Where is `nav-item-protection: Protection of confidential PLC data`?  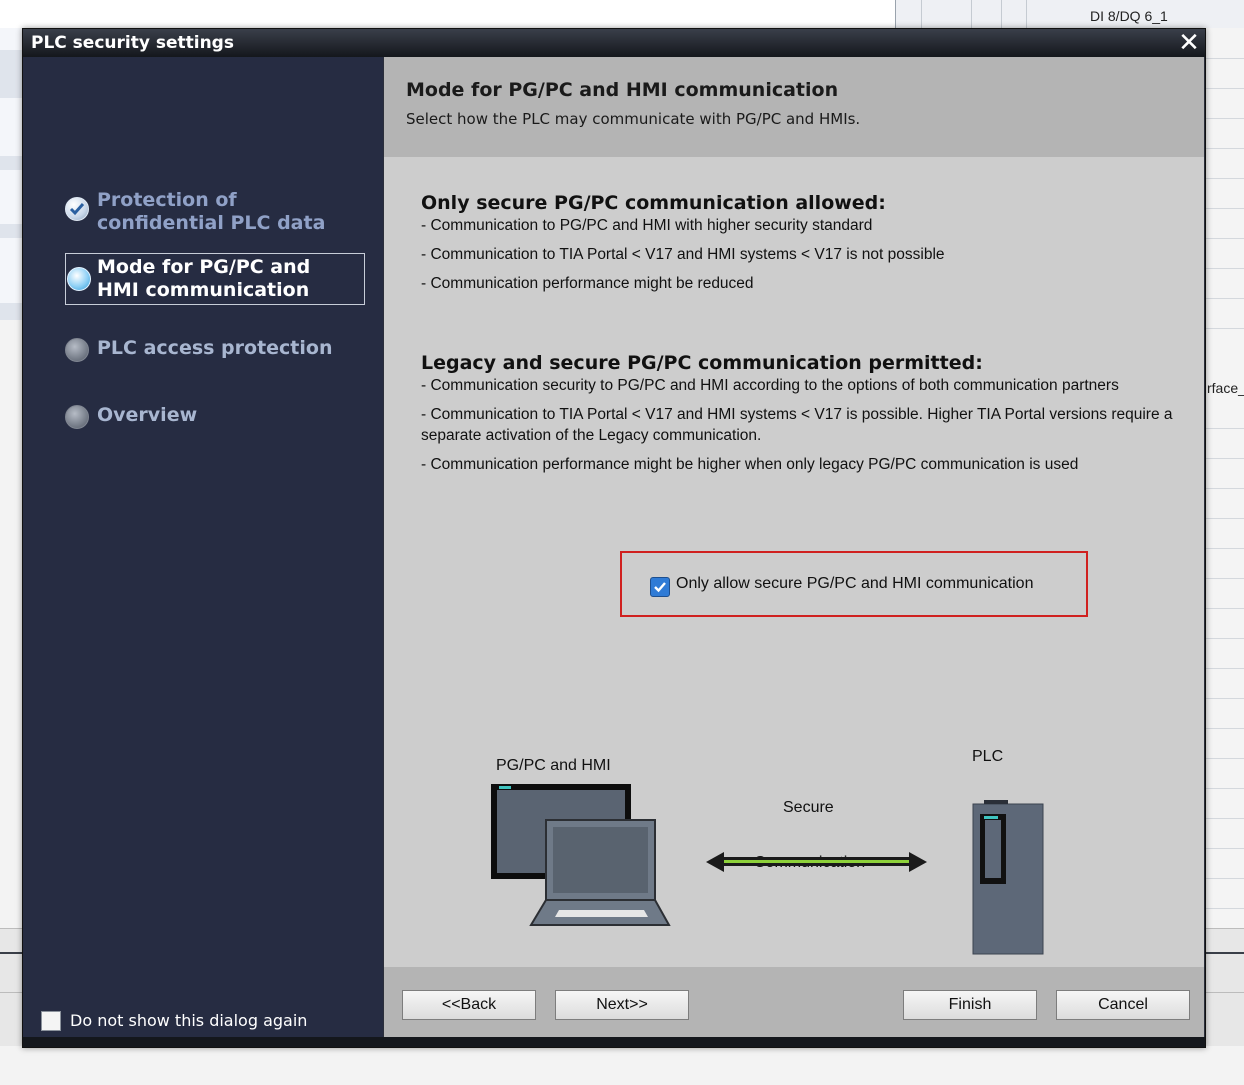 nav-item-protection: Protection of confidential PLC data is located at coordinates (215, 214).